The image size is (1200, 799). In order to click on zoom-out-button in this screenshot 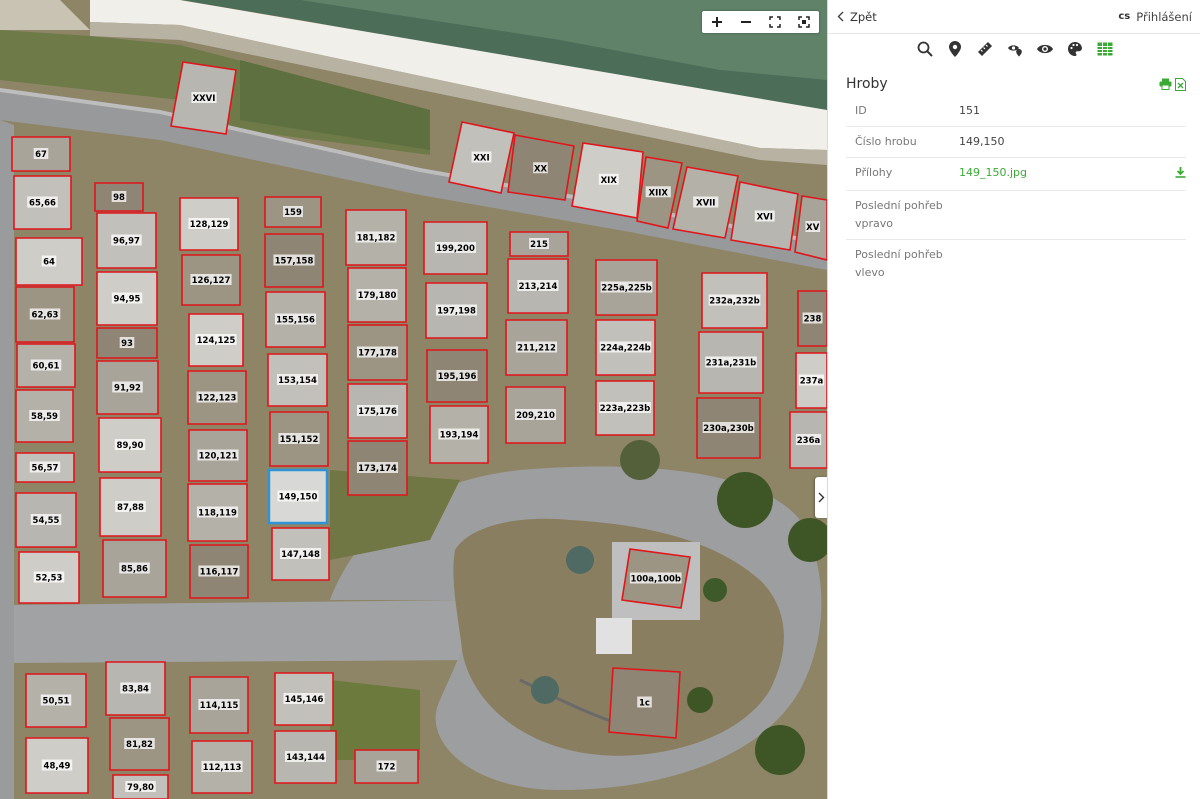, I will do `click(745, 22)`.